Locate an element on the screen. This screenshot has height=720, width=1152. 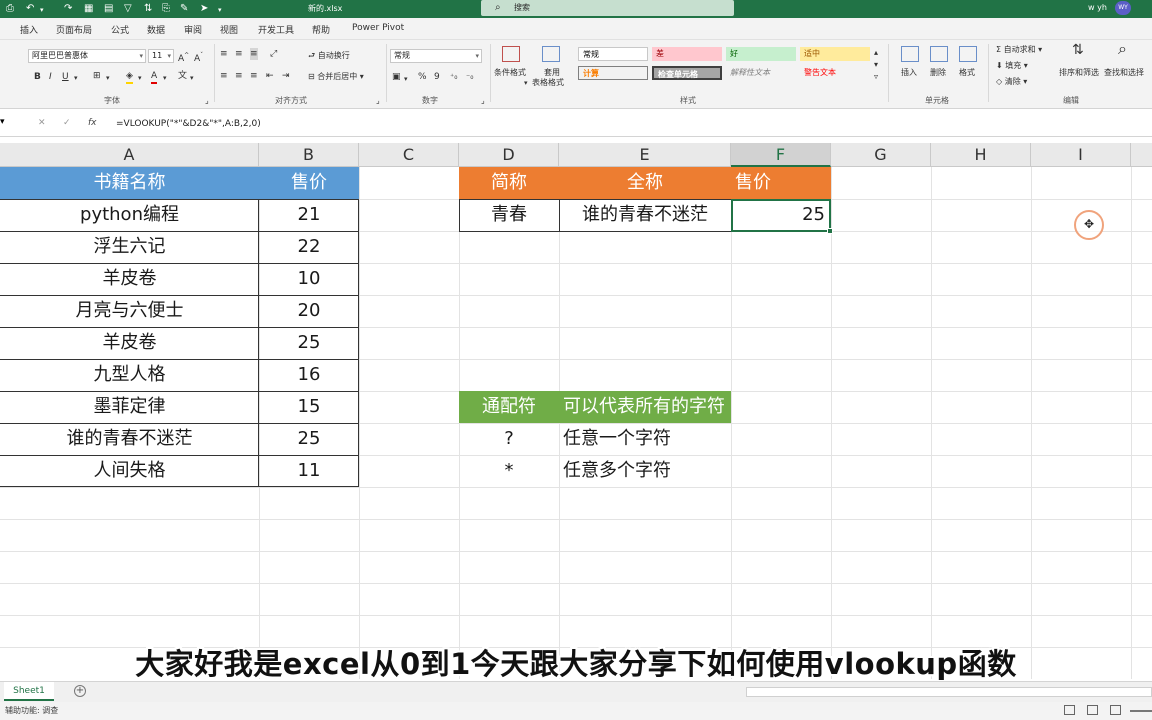
book-name-cell: 谁的青春不迷茫 is located at coordinates (129, 439).